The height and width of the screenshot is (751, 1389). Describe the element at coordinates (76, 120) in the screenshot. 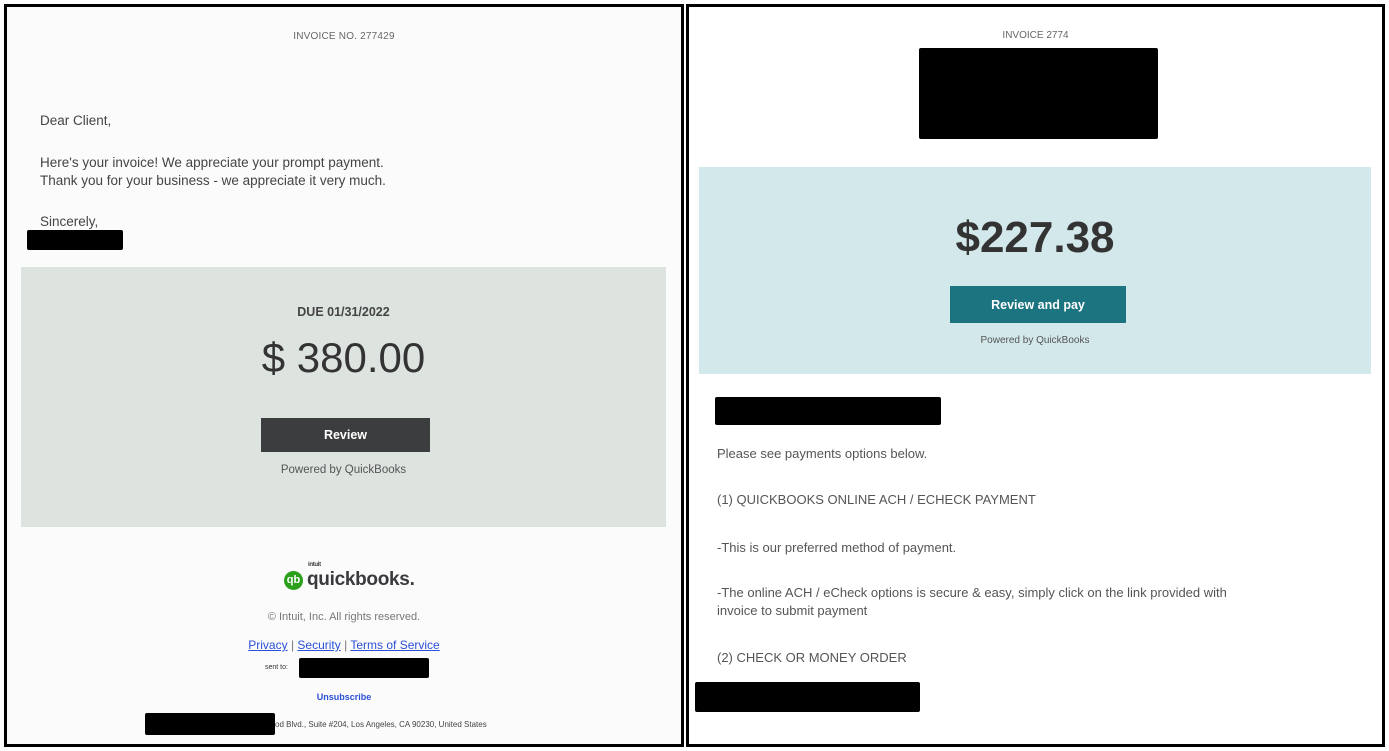

I see `greeting: Dear Client,` at that location.